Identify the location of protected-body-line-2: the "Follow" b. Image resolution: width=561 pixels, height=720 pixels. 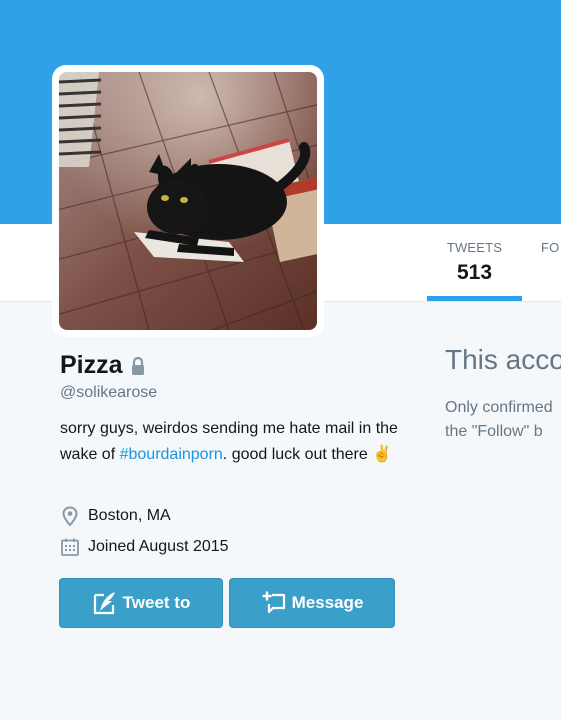
(494, 431).